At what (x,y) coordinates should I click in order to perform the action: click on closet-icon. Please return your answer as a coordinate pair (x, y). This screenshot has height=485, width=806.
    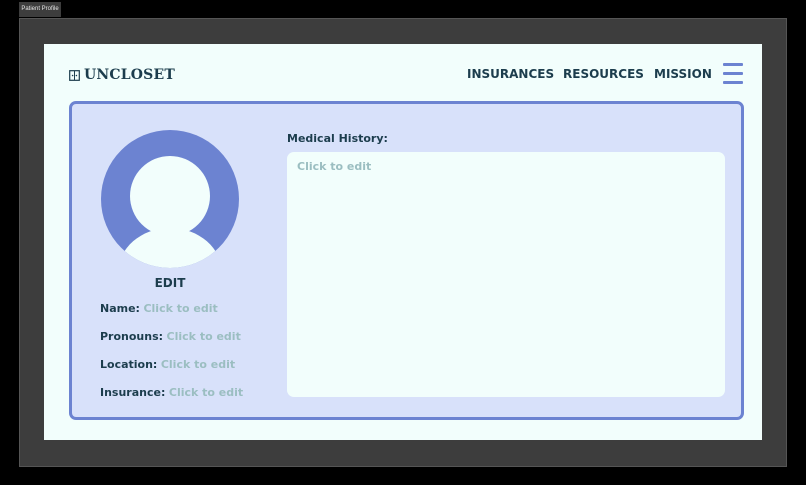
    Looking at the image, I should click on (74, 75).